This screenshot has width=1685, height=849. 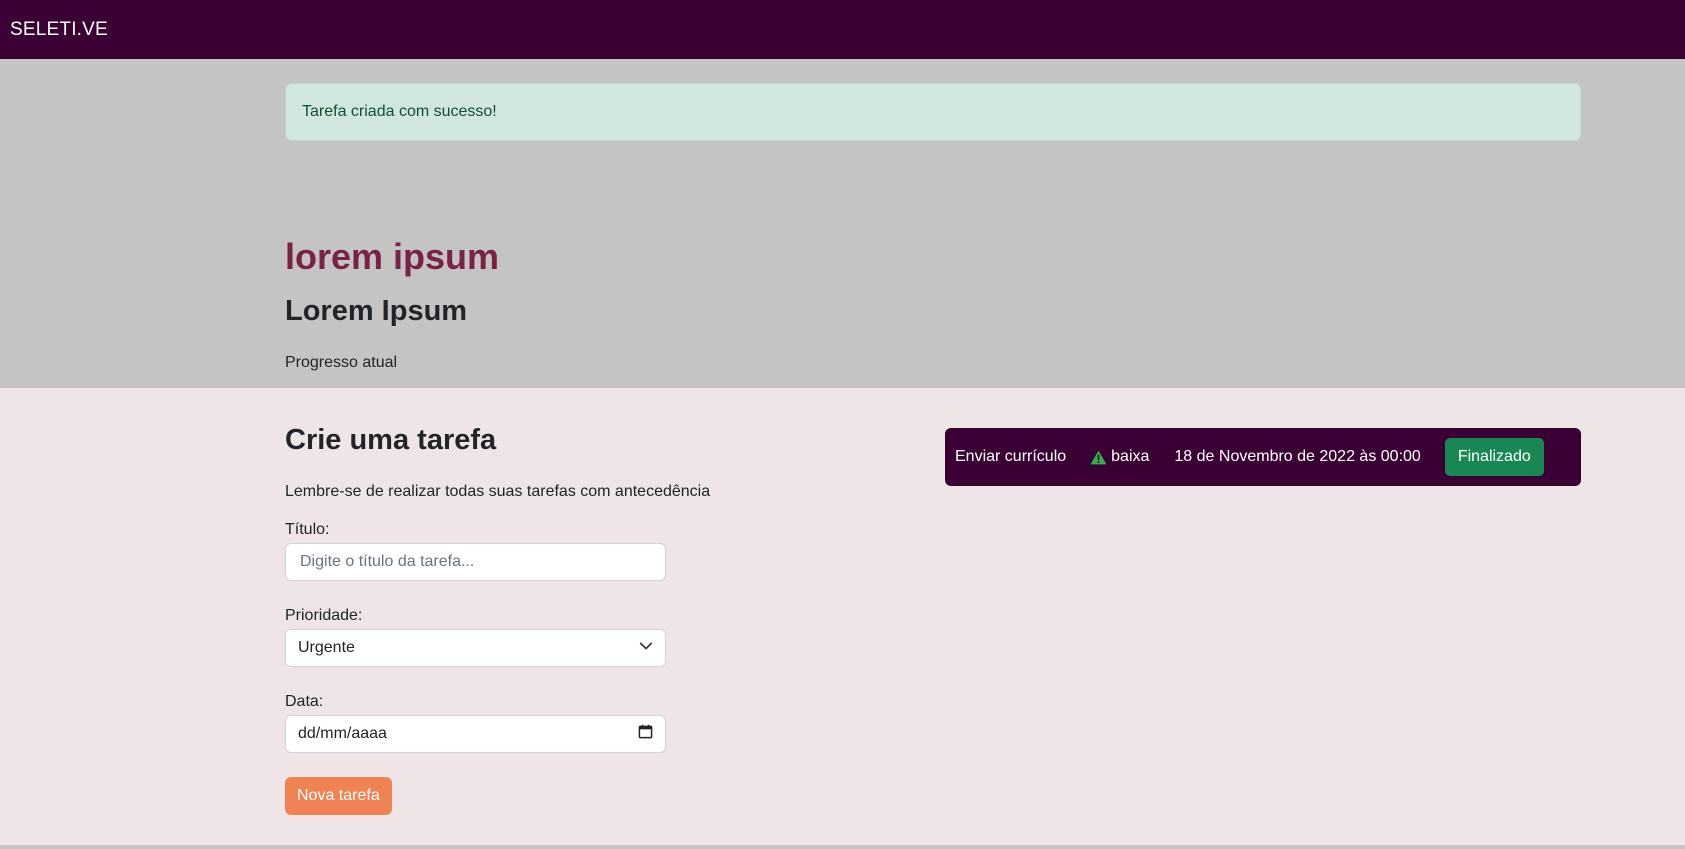 I want to click on warning-triangle-icon, so click(x=1098, y=457).